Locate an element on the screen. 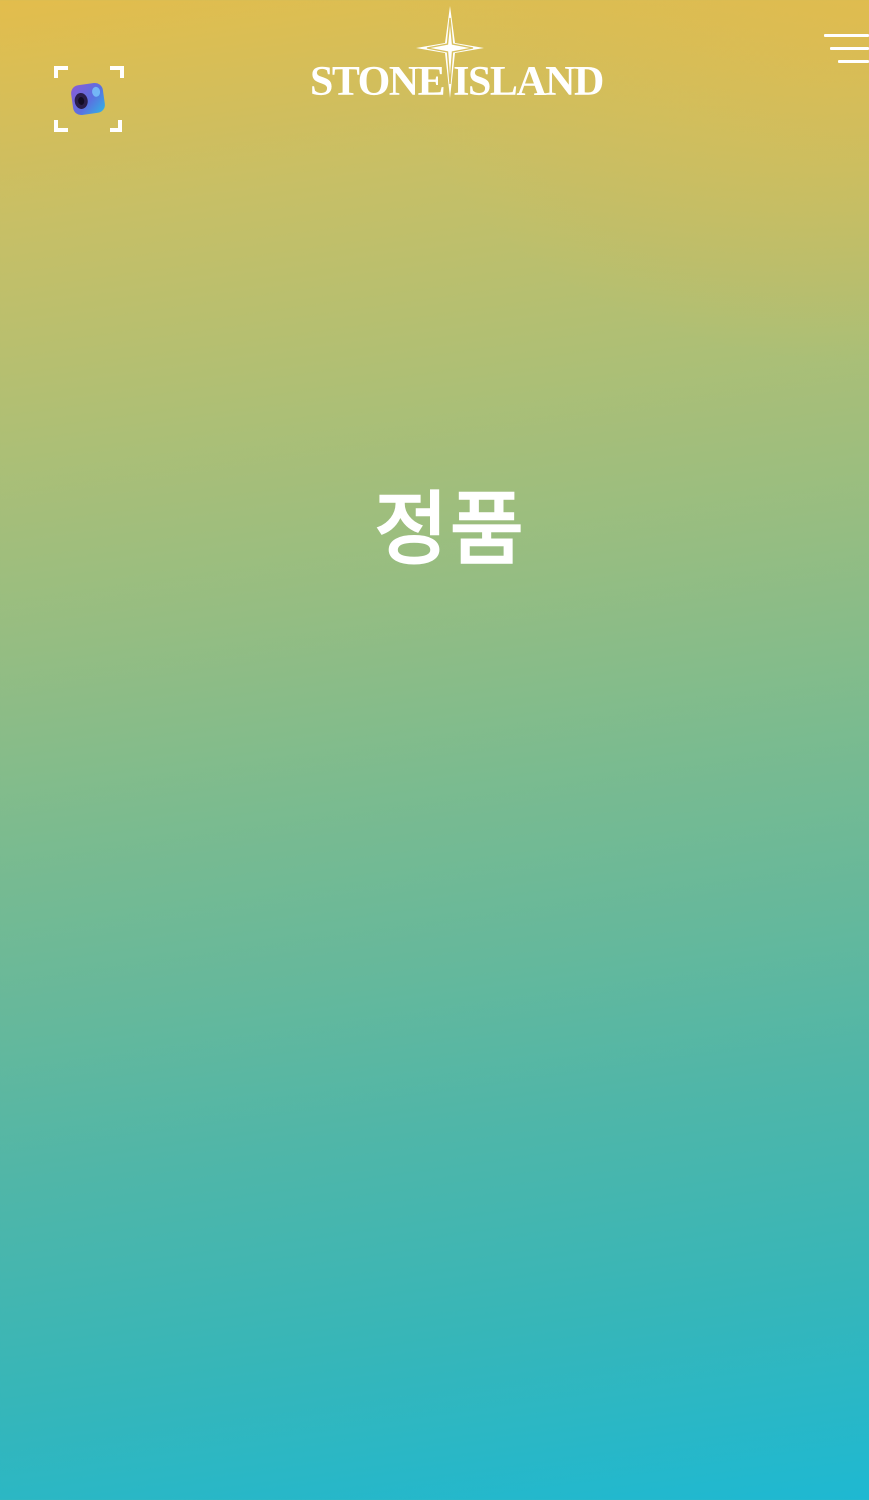 The image size is (869, 1500). ar-scan-button is located at coordinates (88, 99).